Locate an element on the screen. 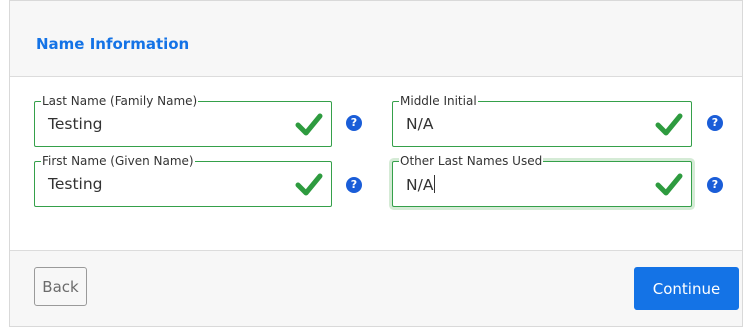  middle-initial-value: N/A is located at coordinates (419, 124).